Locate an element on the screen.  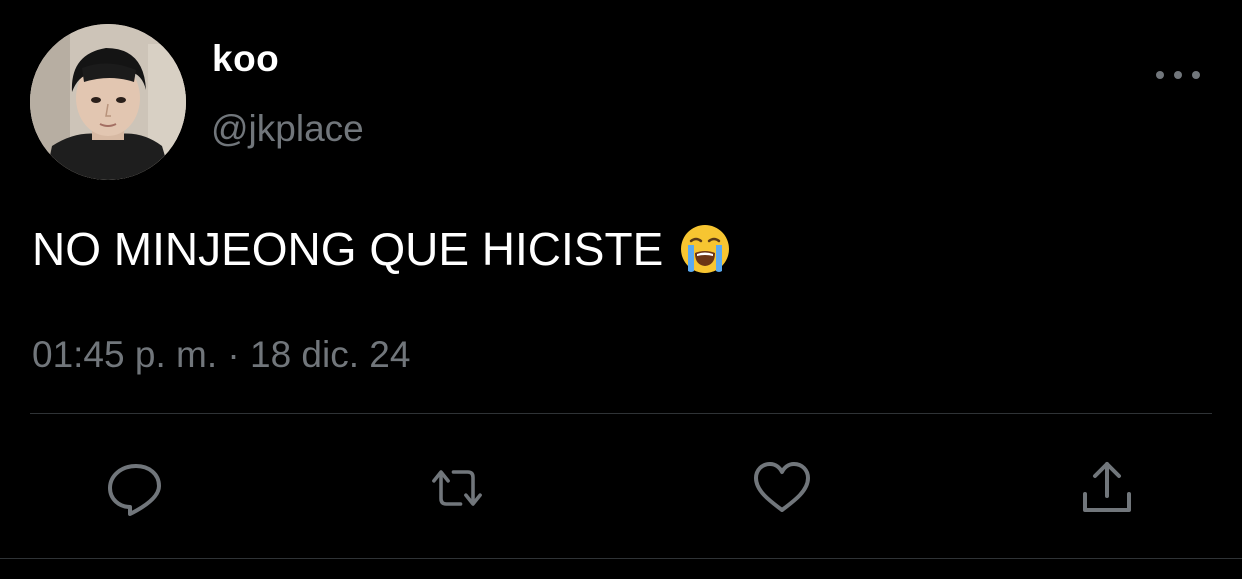
tweet-timestamp: 01:45 p. m. · 18 dic. 24 is located at coordinates (221, 354).